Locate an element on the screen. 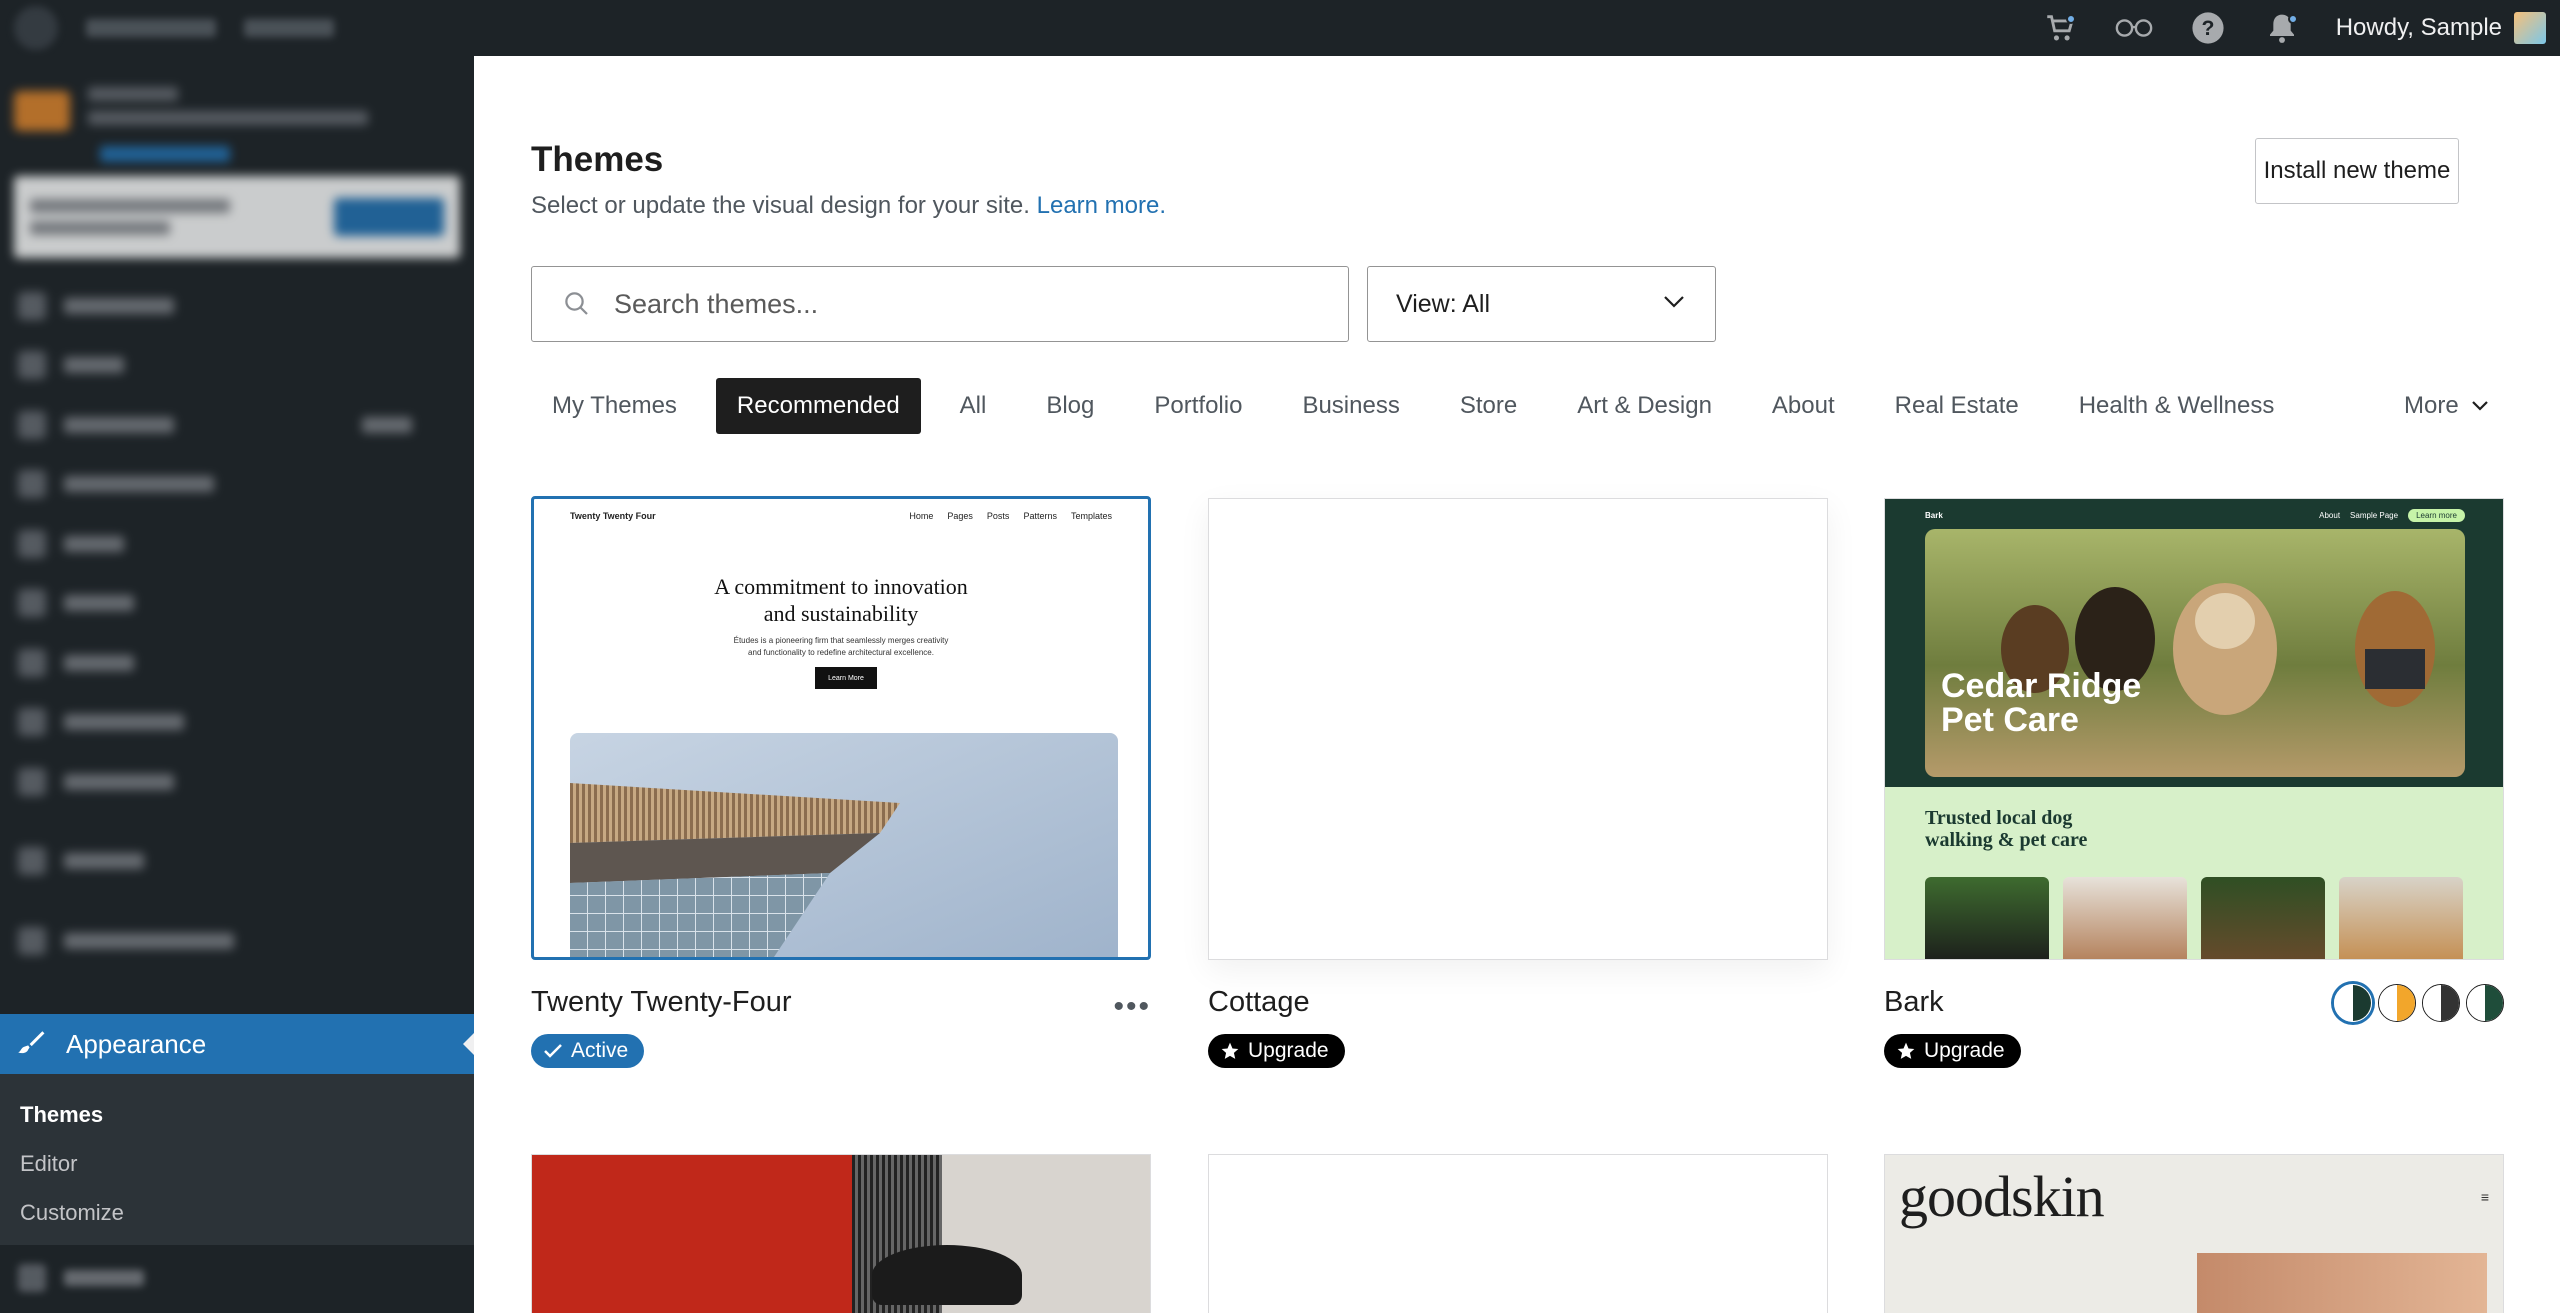 Image resolution: width=2560 pixels, height=1313 pixels. preview-site-title: Bark is located at coordinates (1934, 515).